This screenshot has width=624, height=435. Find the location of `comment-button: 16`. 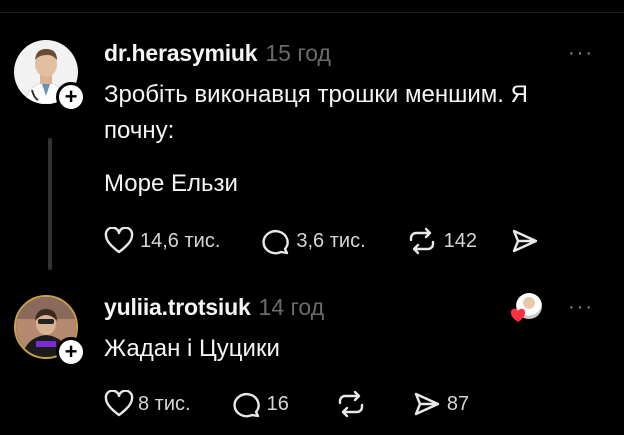

comment-button: 16 is located at coordinates (260, 404).